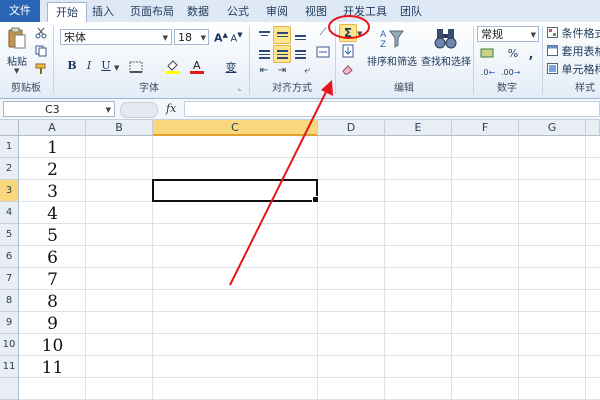 The image size is (600, 400). What do you see at coordinates (573, 51) in the screenshot?
I see `format-as-table-button: 套用表格` at bounding box center [573, 51].